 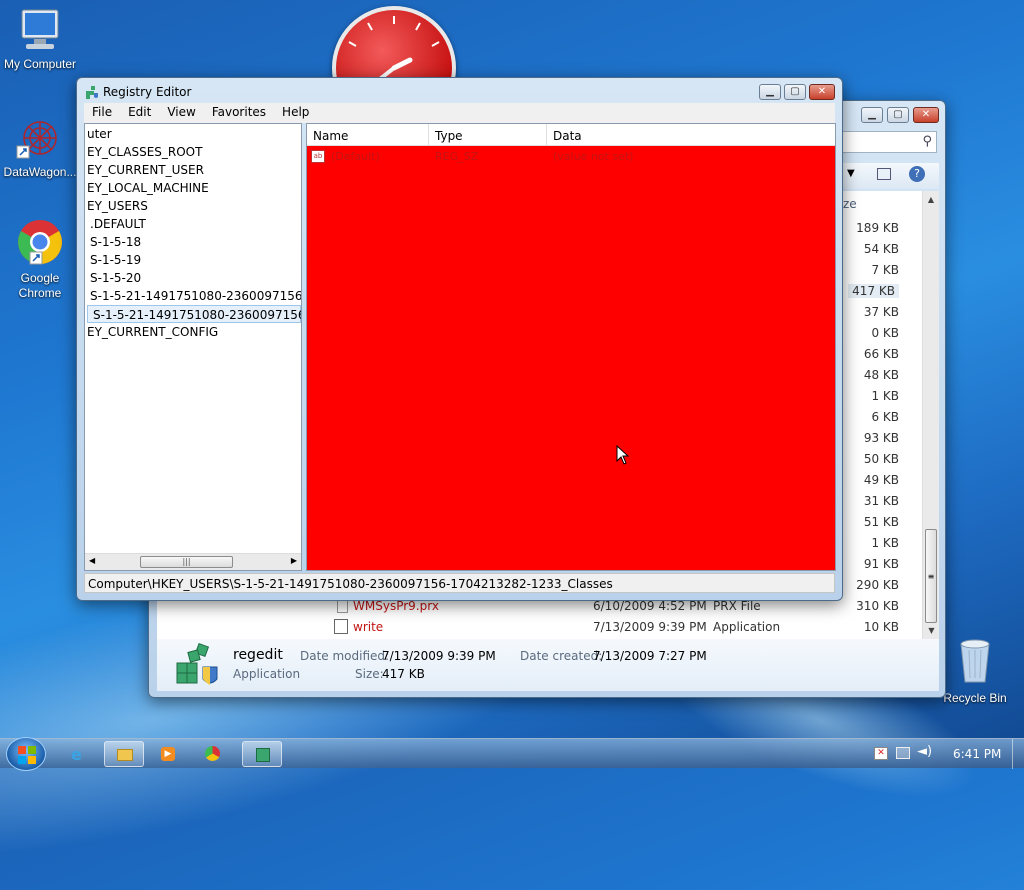 What do you see at coordinates (439, 656) in the screenshot?
I see `details-modified-value: 7/13/2009 9:39 PM` at bounding box center [439, 656].